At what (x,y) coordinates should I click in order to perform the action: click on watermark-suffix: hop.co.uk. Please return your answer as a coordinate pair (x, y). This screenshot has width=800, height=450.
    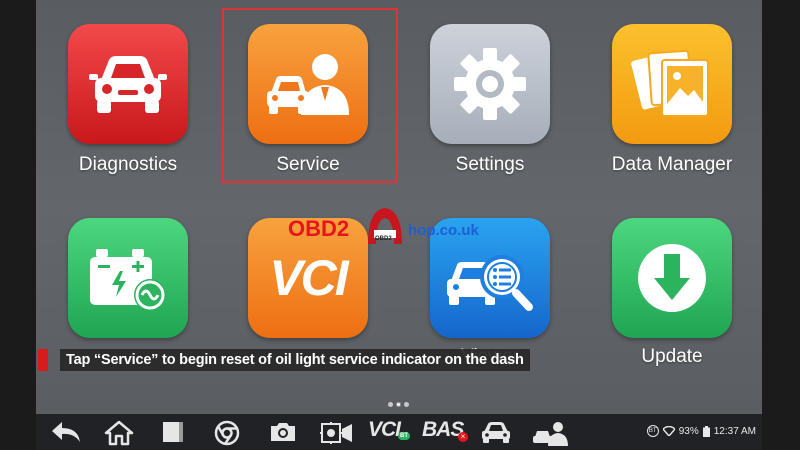
    Looking at the image, I should click on (443, 230).